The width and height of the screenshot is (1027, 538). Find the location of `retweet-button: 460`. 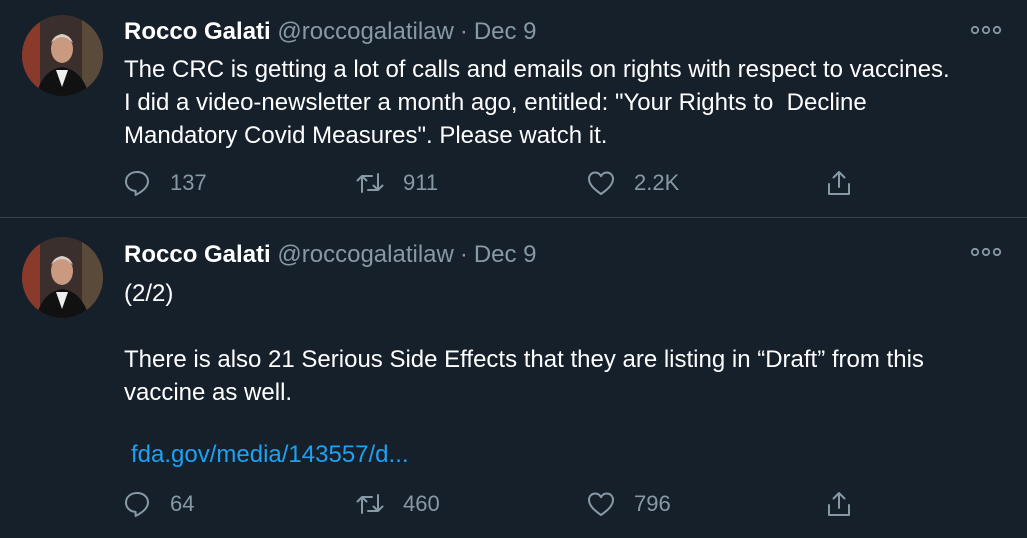

retweet-button: 460 is located at coordinates (397, 504).